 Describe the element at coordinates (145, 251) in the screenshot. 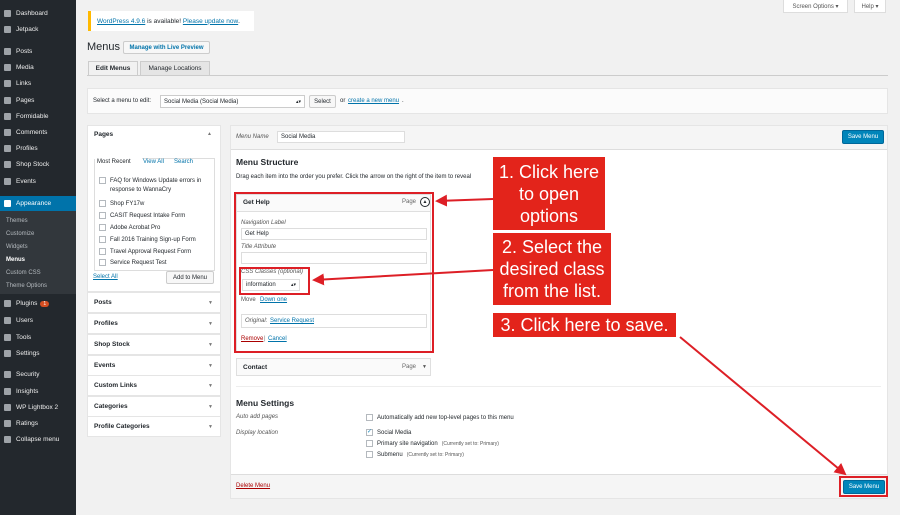

I see `page-checkbox-item: Travel Approval Request Form` at that location.